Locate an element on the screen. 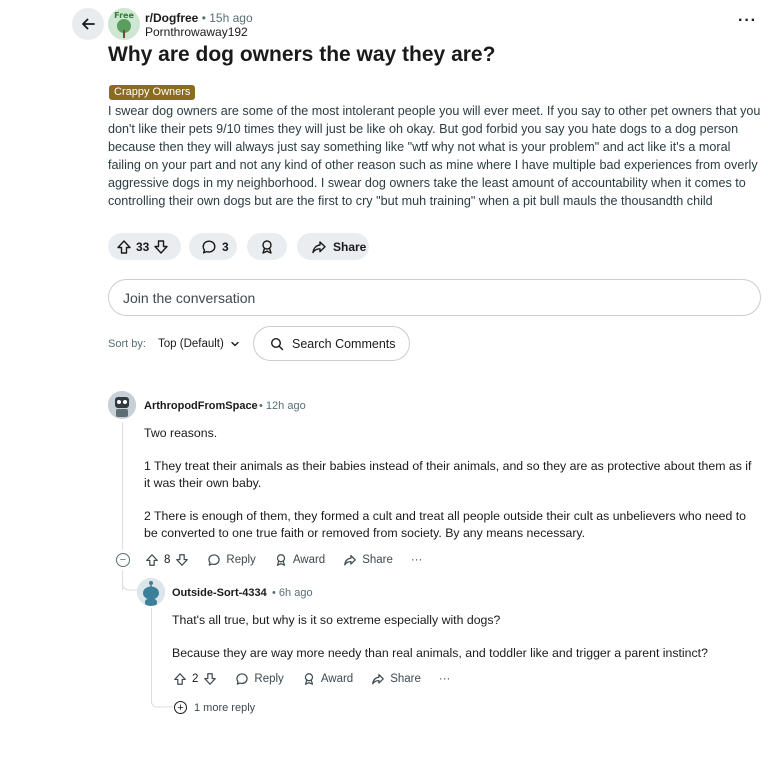  comment-vote-count: 8 is located at coordinates (167, 560).